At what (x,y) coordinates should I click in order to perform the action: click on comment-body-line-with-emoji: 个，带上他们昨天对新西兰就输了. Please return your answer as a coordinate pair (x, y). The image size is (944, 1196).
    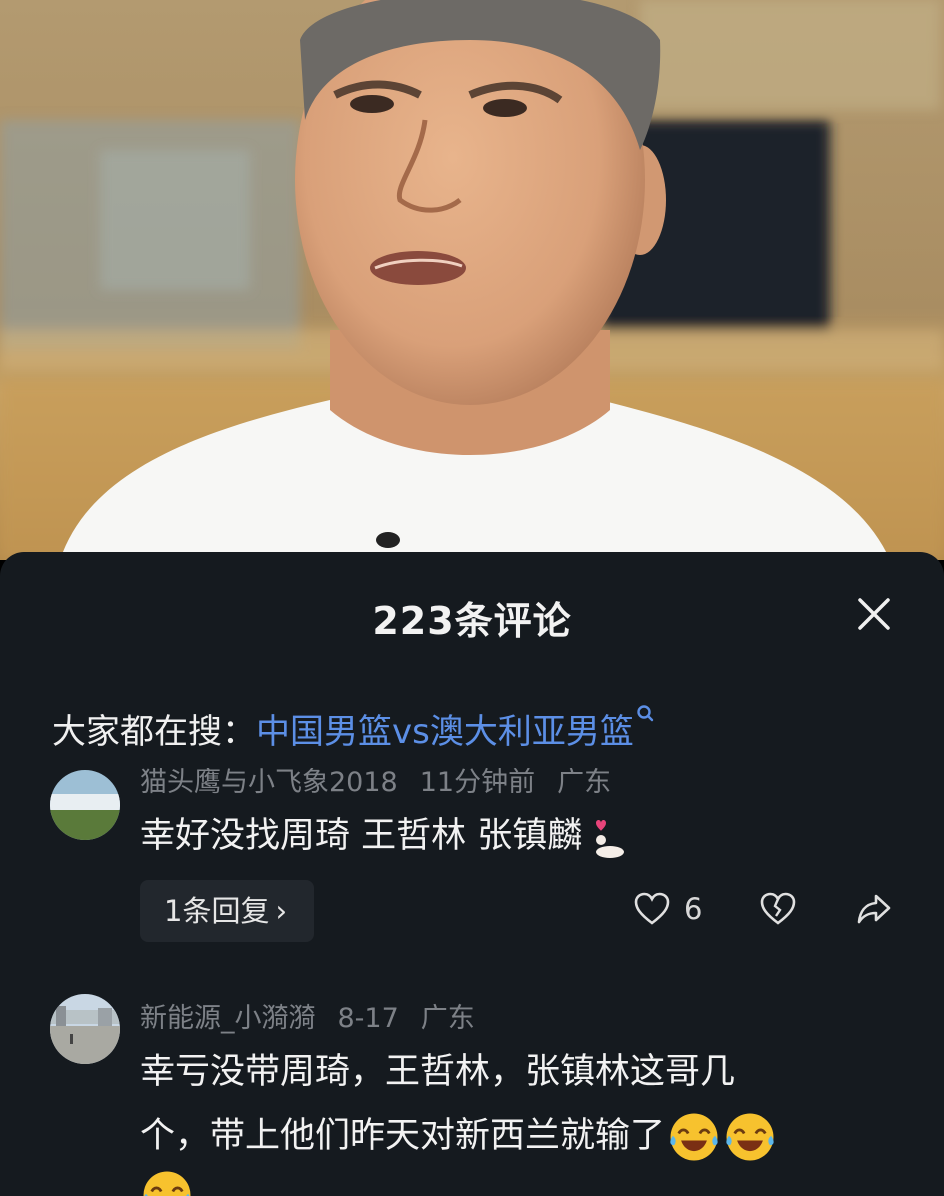
    Looking at the image, I should click on (458, 1136).